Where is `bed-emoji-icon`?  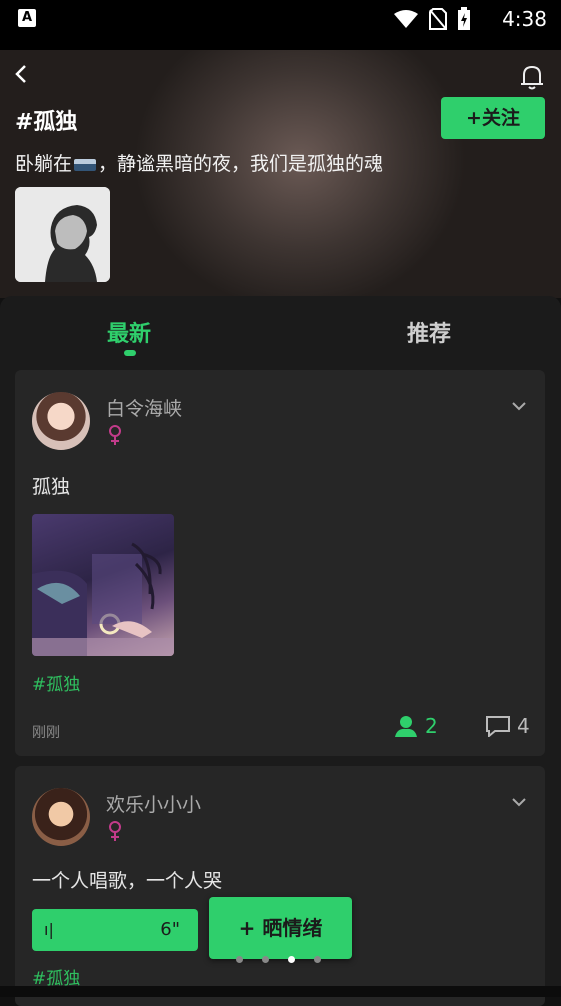
bed-emoji-icon is located at coordinates (85, 164).